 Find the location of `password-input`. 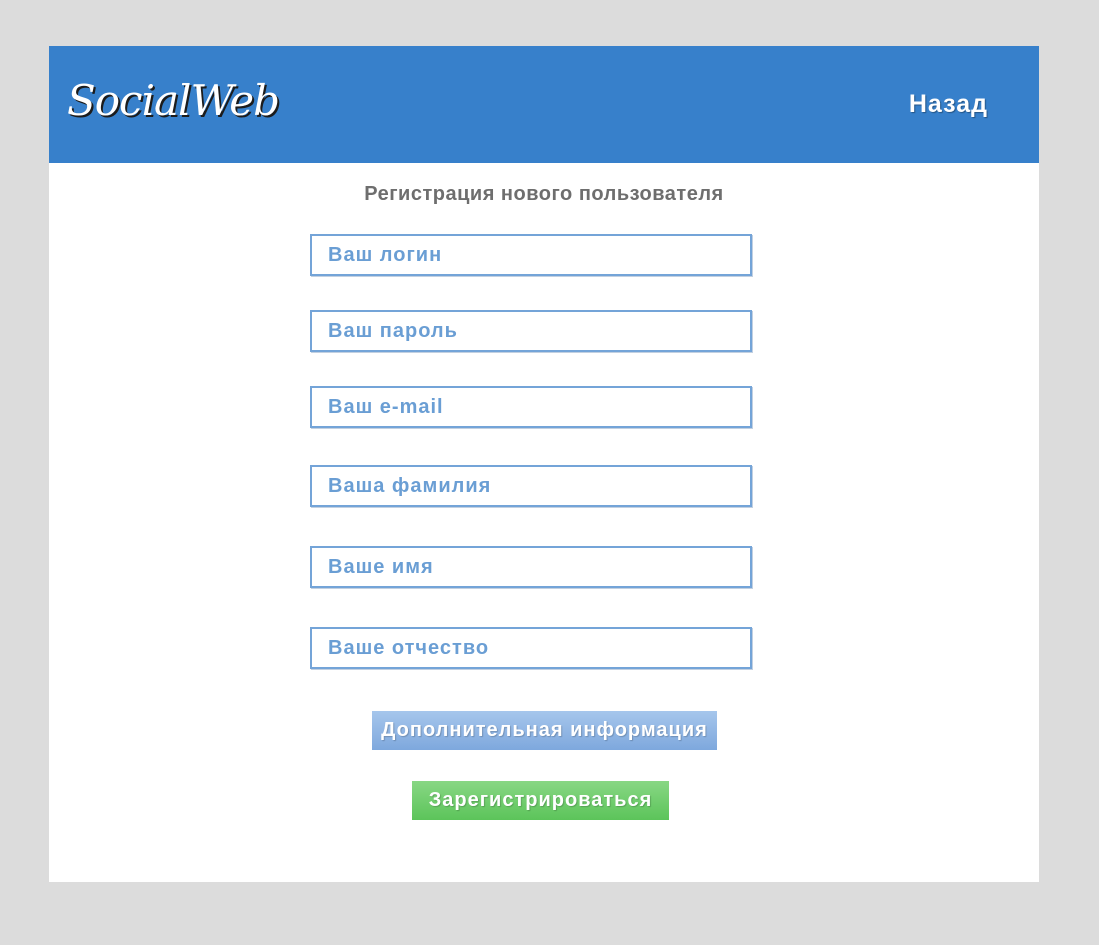

password-input is located at coordinates (531, 331).